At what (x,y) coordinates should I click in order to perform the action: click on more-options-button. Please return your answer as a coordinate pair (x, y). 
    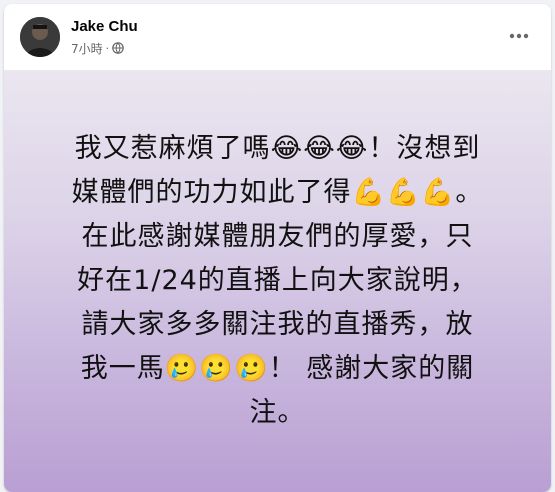
    Looking at the image, I should click on (519, 36).